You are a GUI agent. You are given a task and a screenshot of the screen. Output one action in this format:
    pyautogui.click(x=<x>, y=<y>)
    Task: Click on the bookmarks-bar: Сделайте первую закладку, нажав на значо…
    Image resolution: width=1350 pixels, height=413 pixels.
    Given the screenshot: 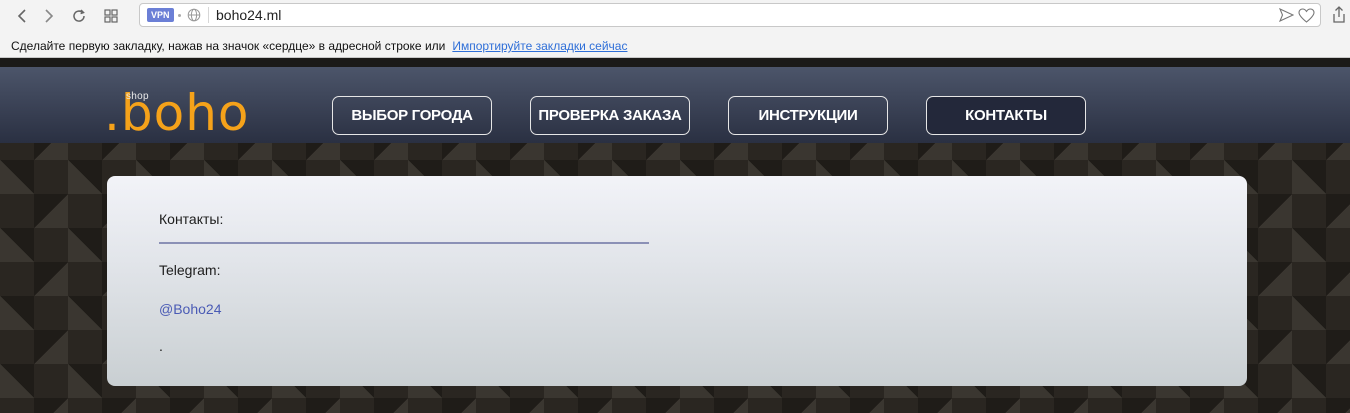 What is the action you would take?
    pyautogui.click(x=675, y=46)
    